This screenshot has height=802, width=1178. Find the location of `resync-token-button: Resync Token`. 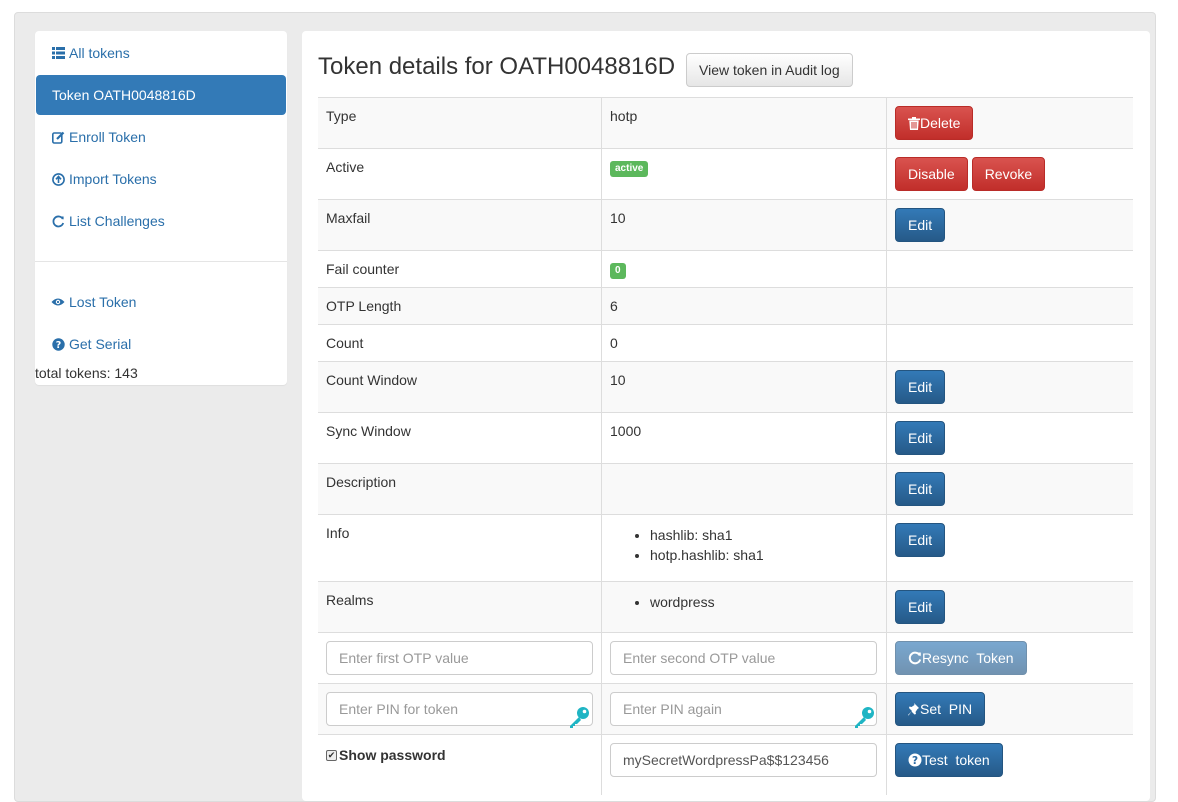

resync-token-button: Resync Token is located at coordinates (960, 658).